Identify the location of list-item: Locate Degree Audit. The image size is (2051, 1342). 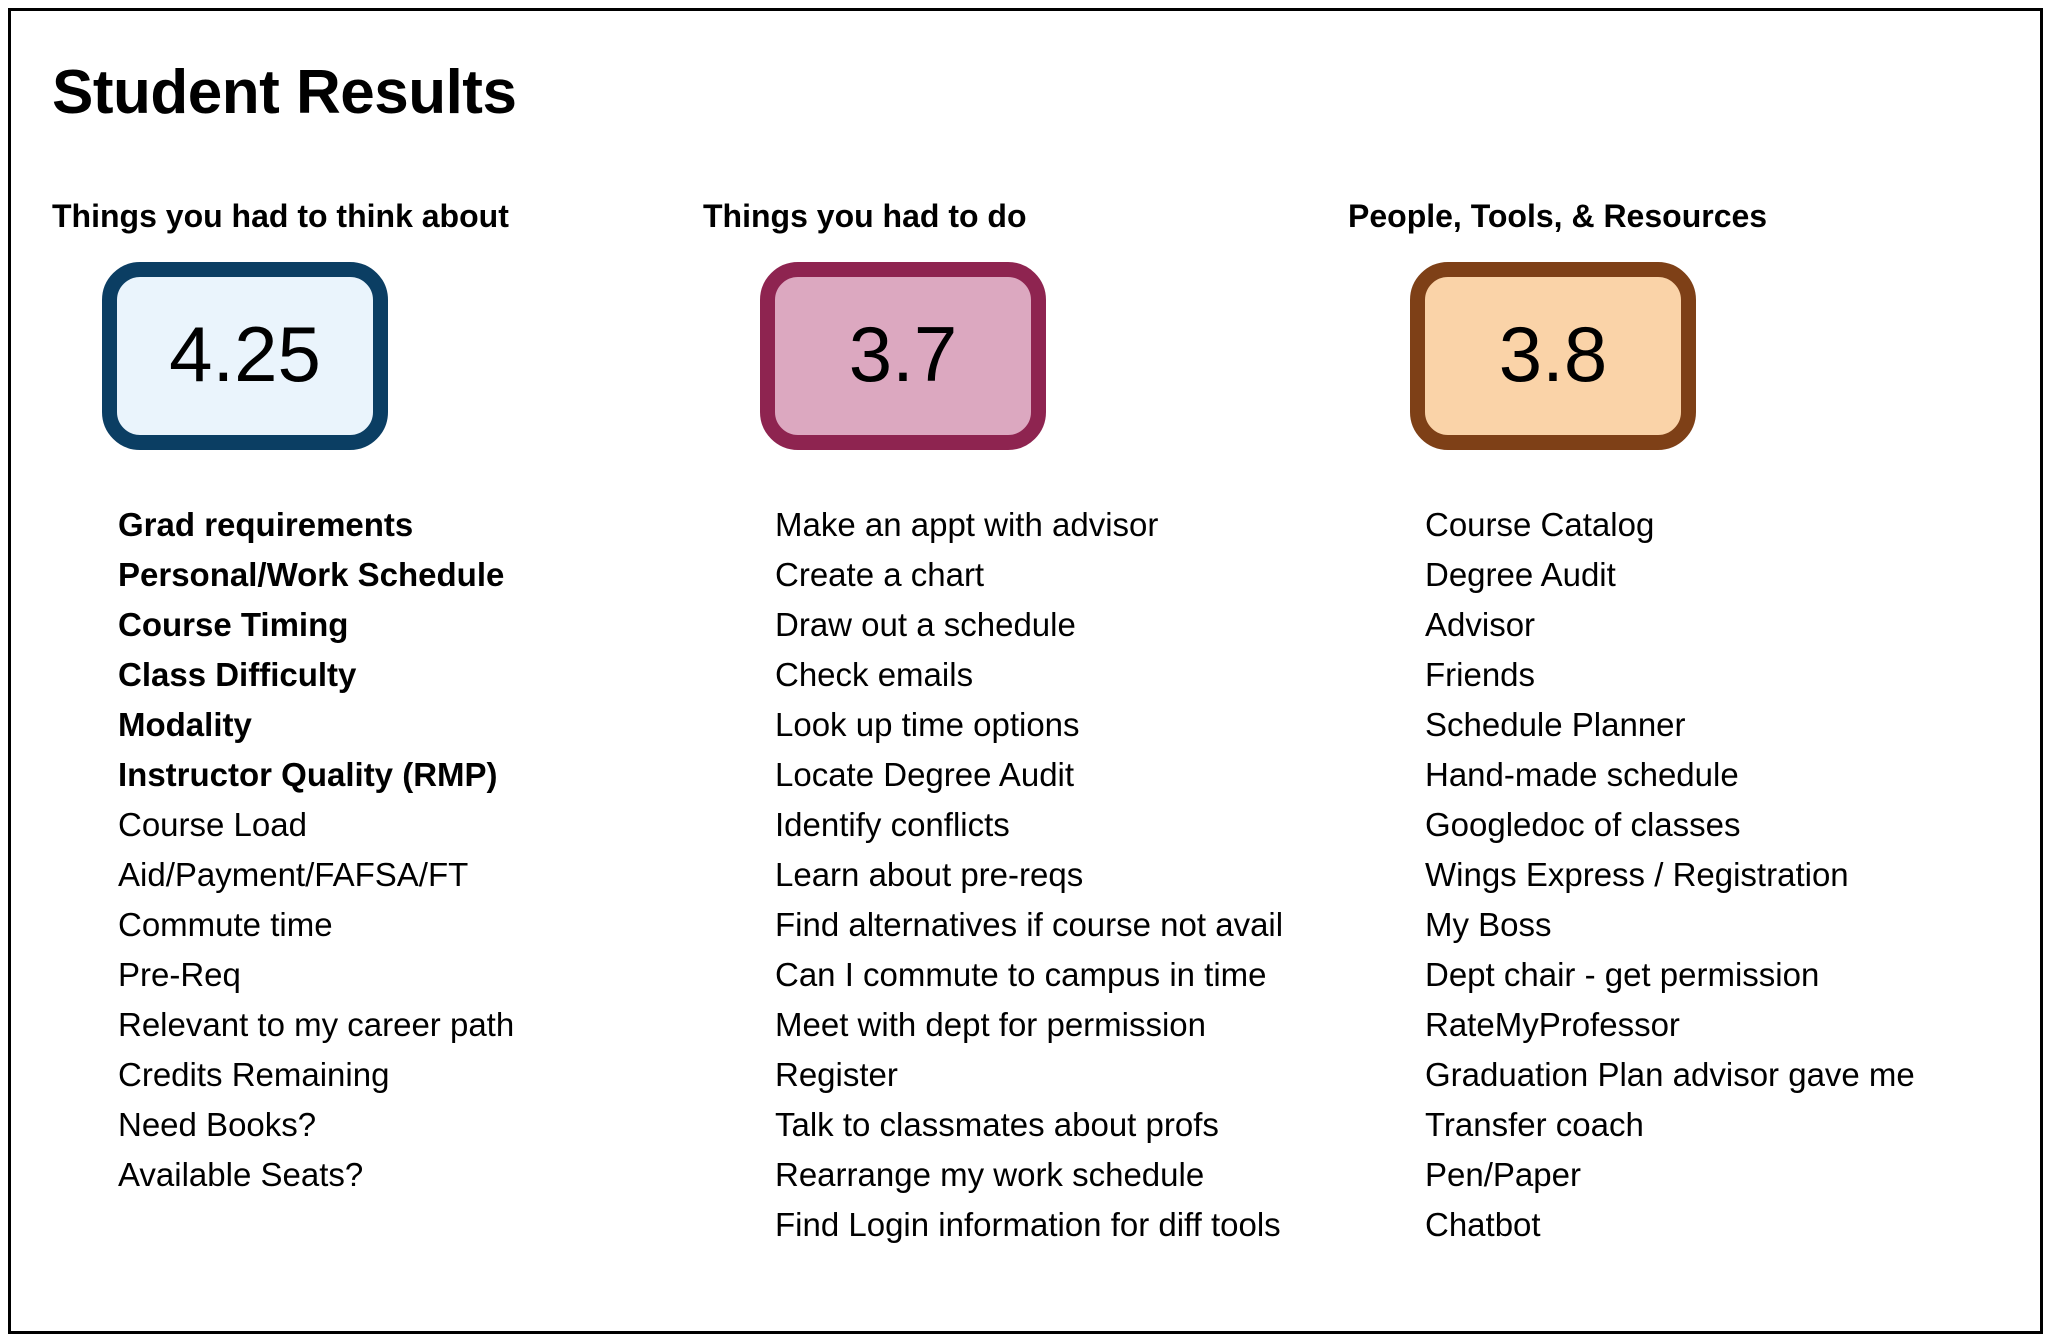
(925, 774).